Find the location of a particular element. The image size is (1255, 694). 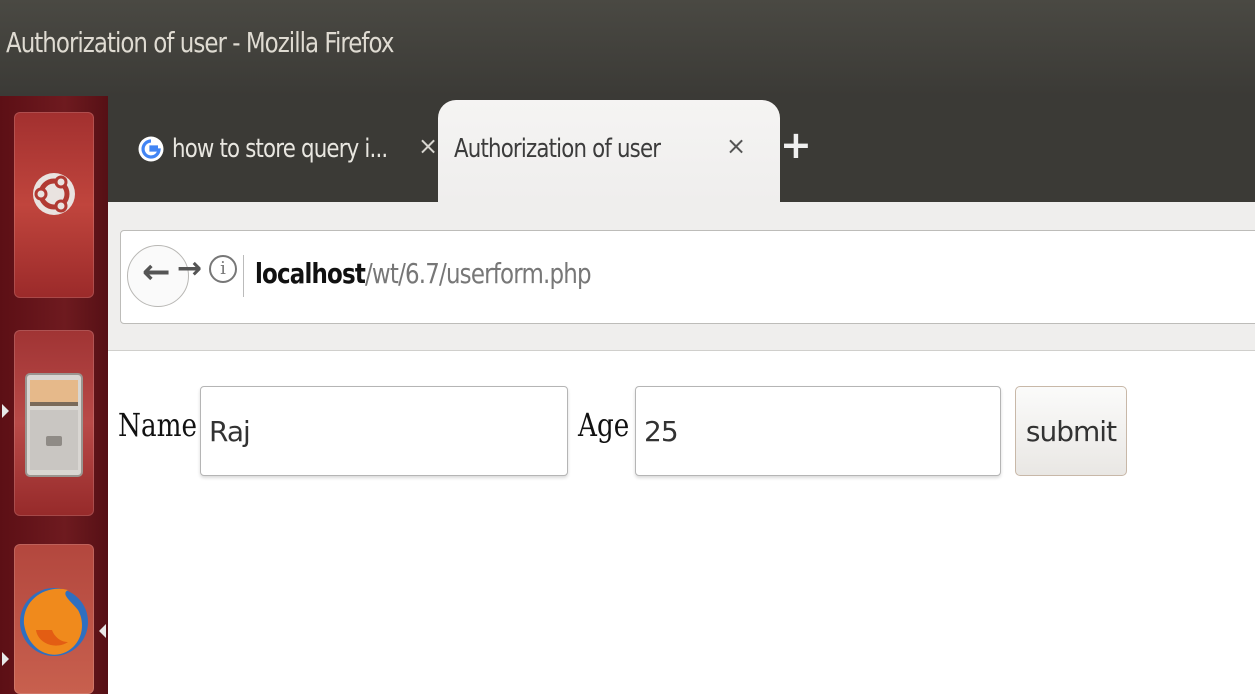

url-host: localhost is located at coordinates (310, 273).